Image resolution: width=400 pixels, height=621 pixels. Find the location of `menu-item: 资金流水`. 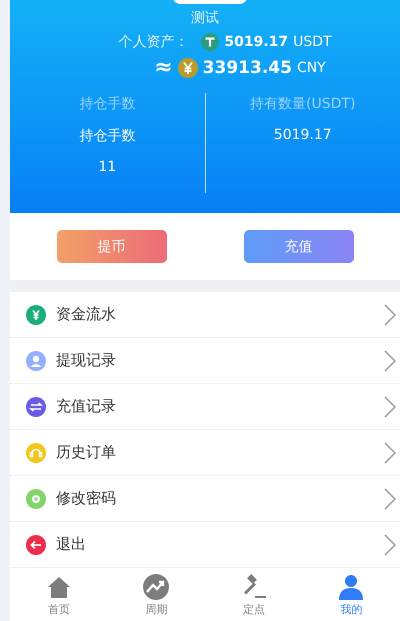

menu-item: 资金流水 is located at coordinates (205, 315).